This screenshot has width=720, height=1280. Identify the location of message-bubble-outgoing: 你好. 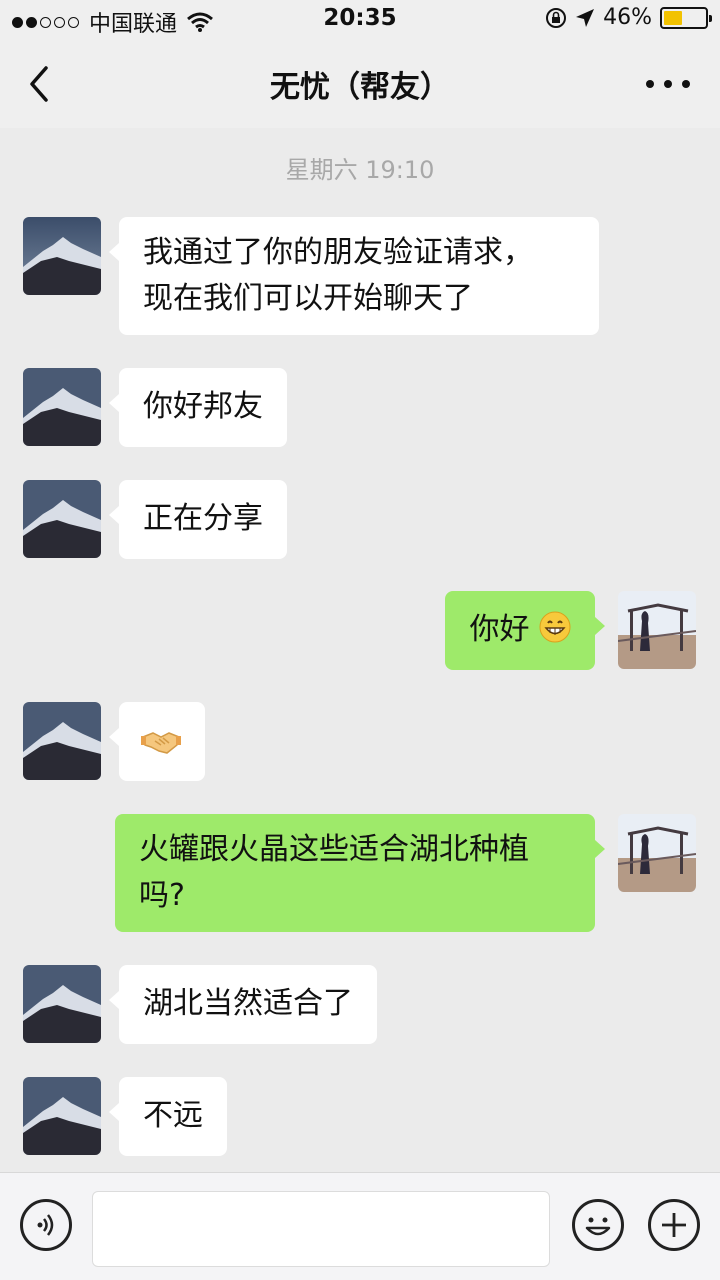
(525, 630).